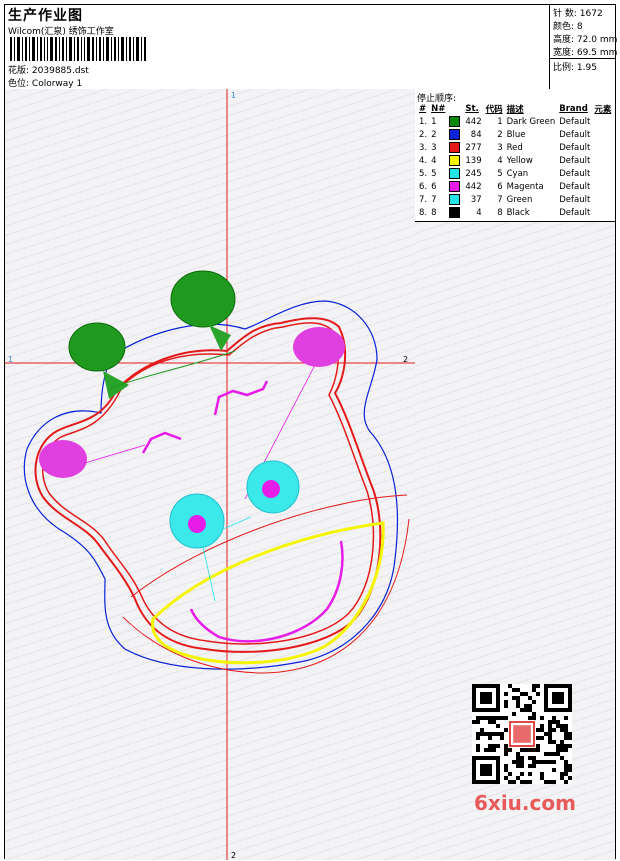  Describe the element at coordinates (585, 38) in the screenshot. I see `height-row: 高度: 72.0 mm` at that location.